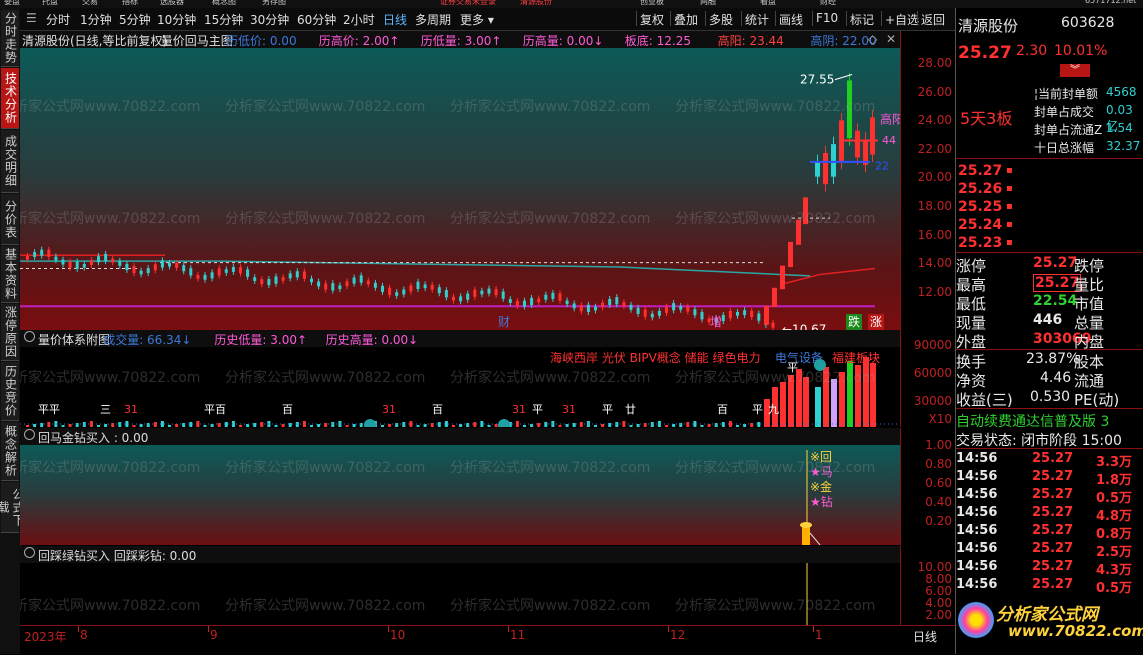 The image size is (1143, 655). Describe the element at coordinates (1049, 252) in the screenshot. I see `divider` at that location.